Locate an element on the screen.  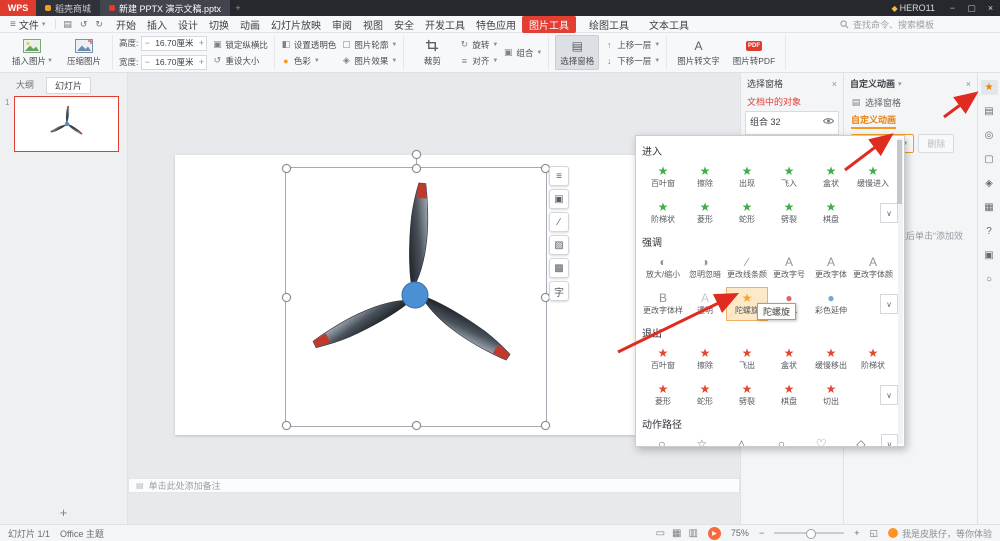
effect-item: ● 彩色延伸 is located at coordinates (831, 304).